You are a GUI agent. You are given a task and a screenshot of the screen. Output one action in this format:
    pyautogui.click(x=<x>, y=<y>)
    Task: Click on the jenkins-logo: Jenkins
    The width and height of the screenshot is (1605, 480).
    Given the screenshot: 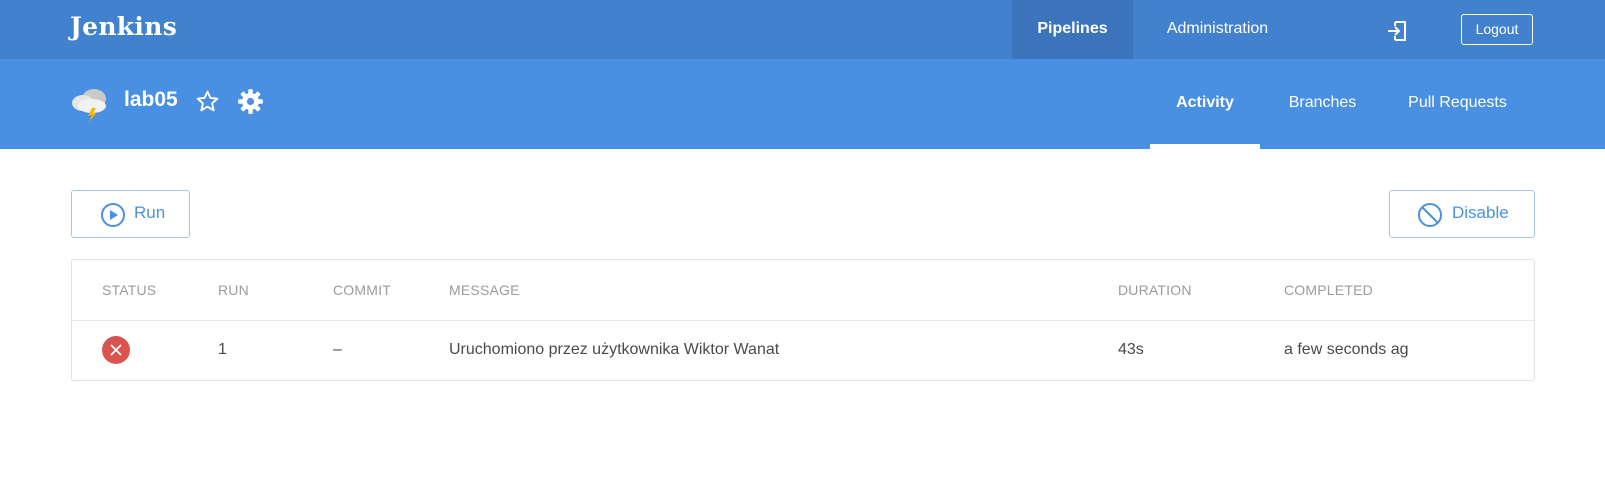 What is the action you would take?
    pyautogui.click(x=123, y=26)
    